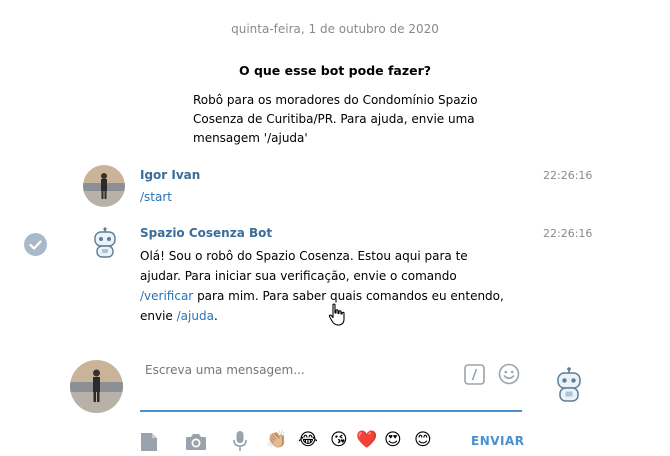 The height and width of the screenshot is (456, 670). I want to click on microphone-icon, so click(240, 443).